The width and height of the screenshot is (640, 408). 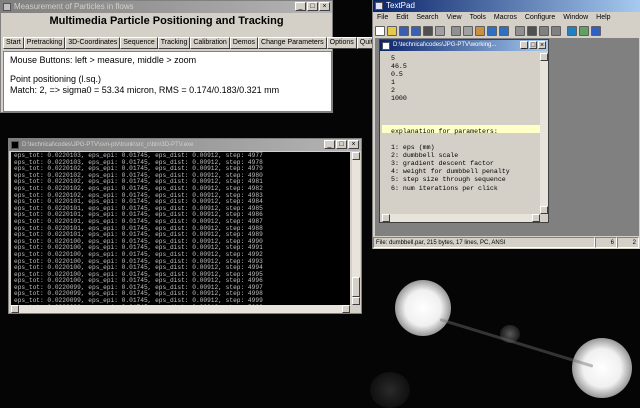 What do you see at coordinates (425, 156) in the screenshot?
I see `document-line: 2: dumbbell scale` at bounding box center [425, 156].